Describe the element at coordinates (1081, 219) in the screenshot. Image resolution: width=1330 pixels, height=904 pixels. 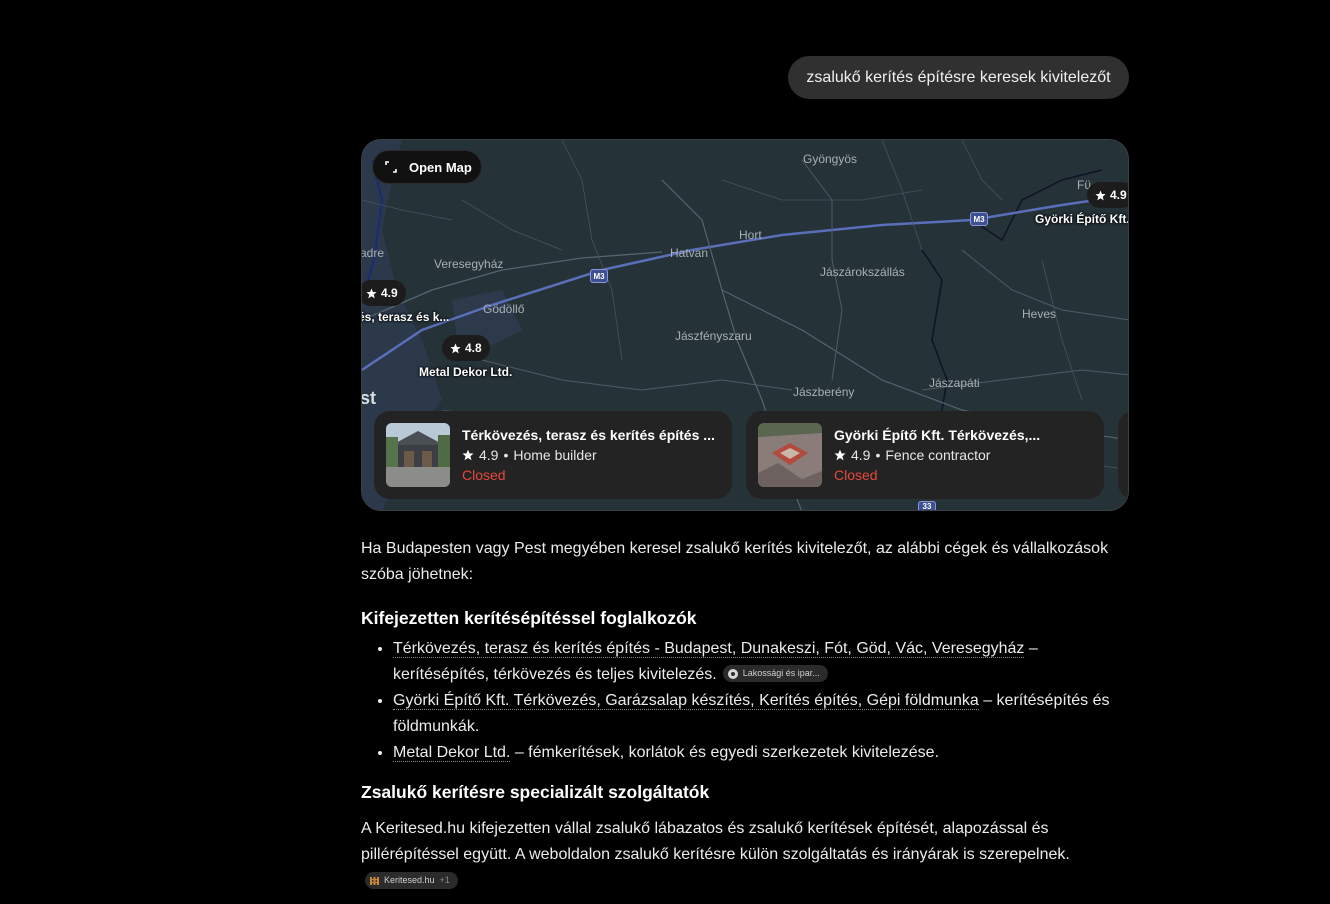
I see `pin-label: Györki Építő Kft.` at that location.